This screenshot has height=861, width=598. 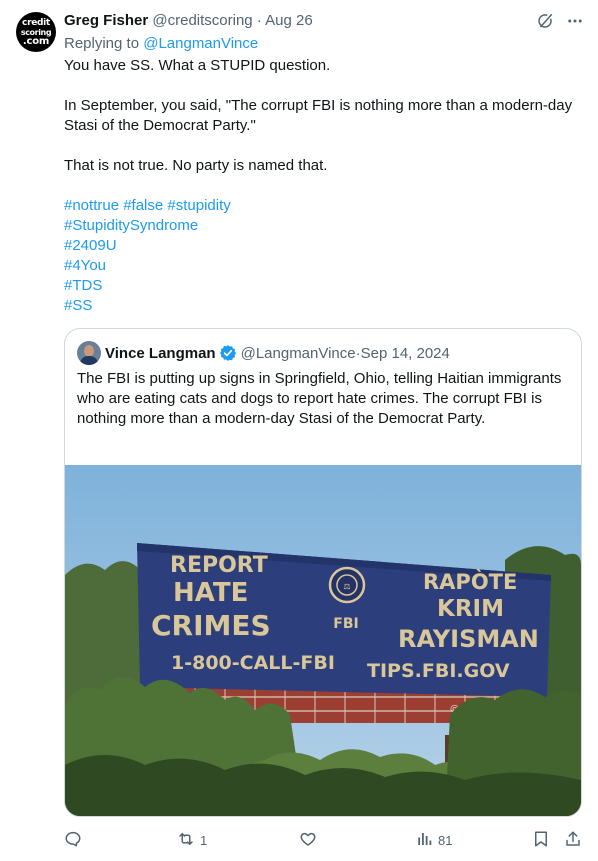 What do you see at coordinates (322, 286) in the screenshot?
I see `hashtag-line: #TDS` at bounding box center [322, 286].